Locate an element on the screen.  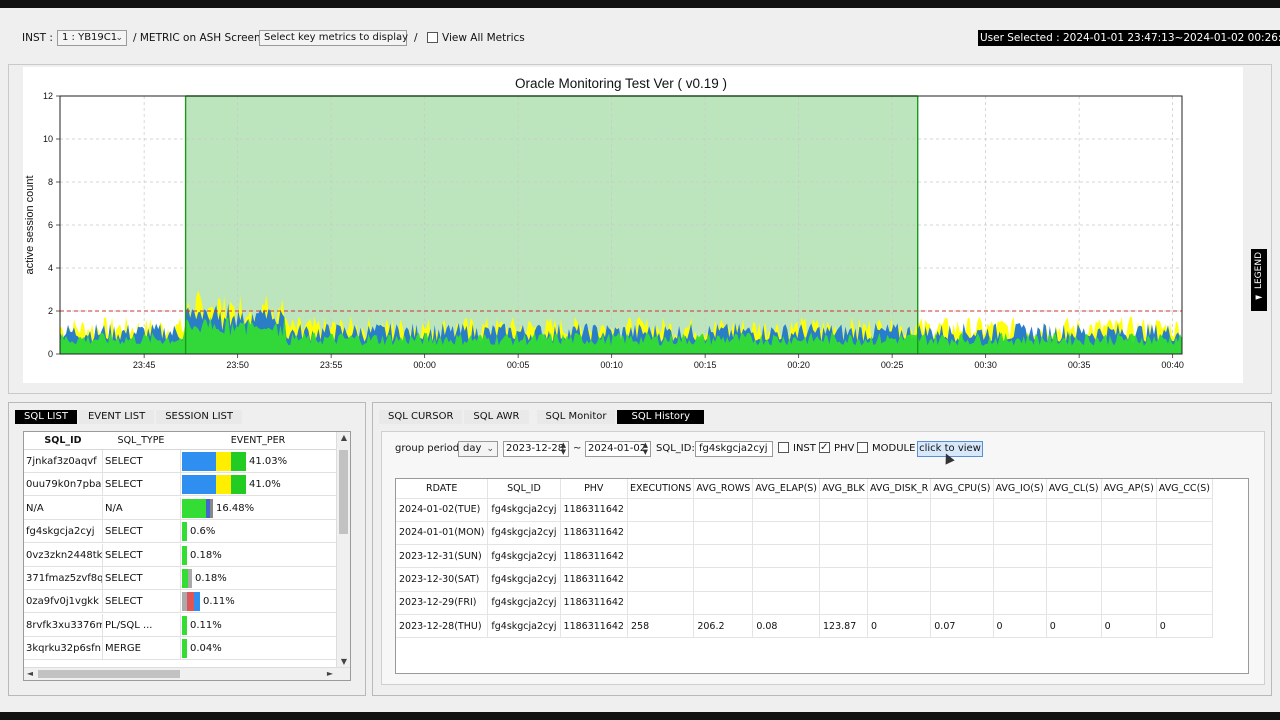
history-row: 2023-12-30(SAT) fg4skgcja2cyj 1186311642 is located at coordinates (805, 579).